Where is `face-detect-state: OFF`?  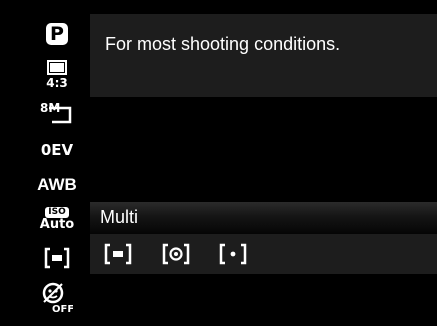 face-detect-state: OFF is located at coordinates (62, 309).